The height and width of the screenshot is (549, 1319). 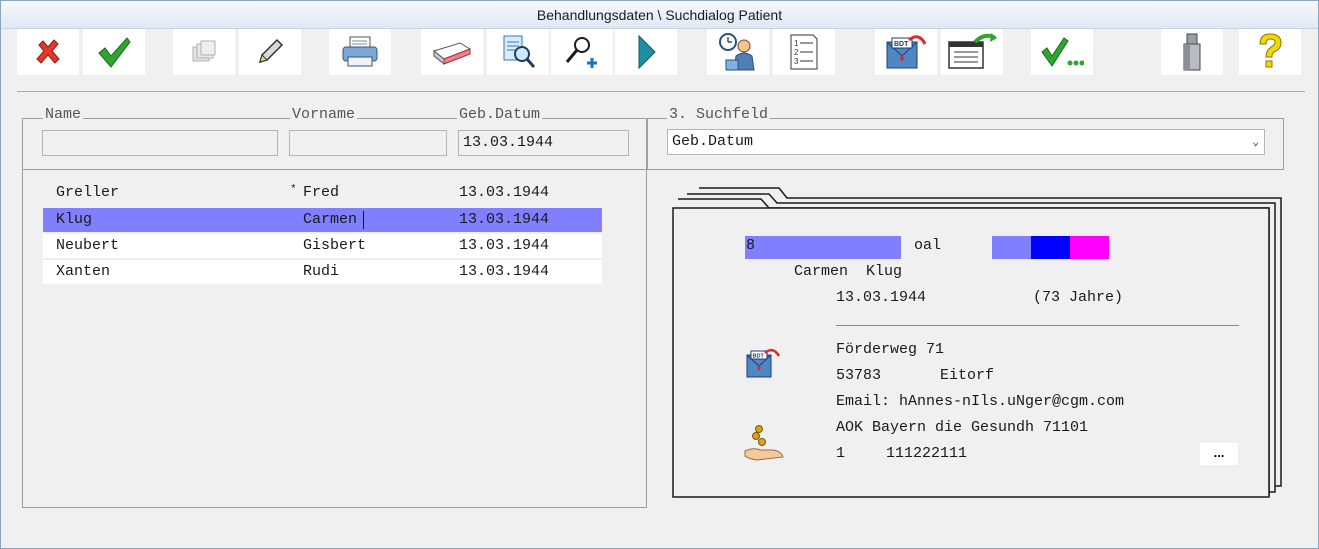 What do you see at coordinates (751, 245) in the screenshot?
I see `patient-number: 8` at bounding box center [751, 245].